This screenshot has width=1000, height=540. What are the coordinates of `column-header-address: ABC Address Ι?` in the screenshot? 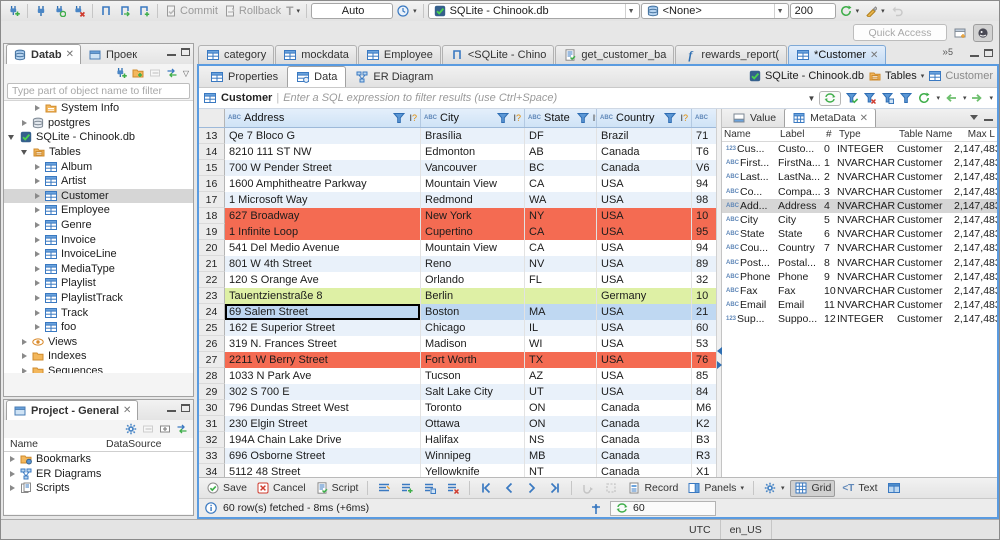 It's located at (323, 118).